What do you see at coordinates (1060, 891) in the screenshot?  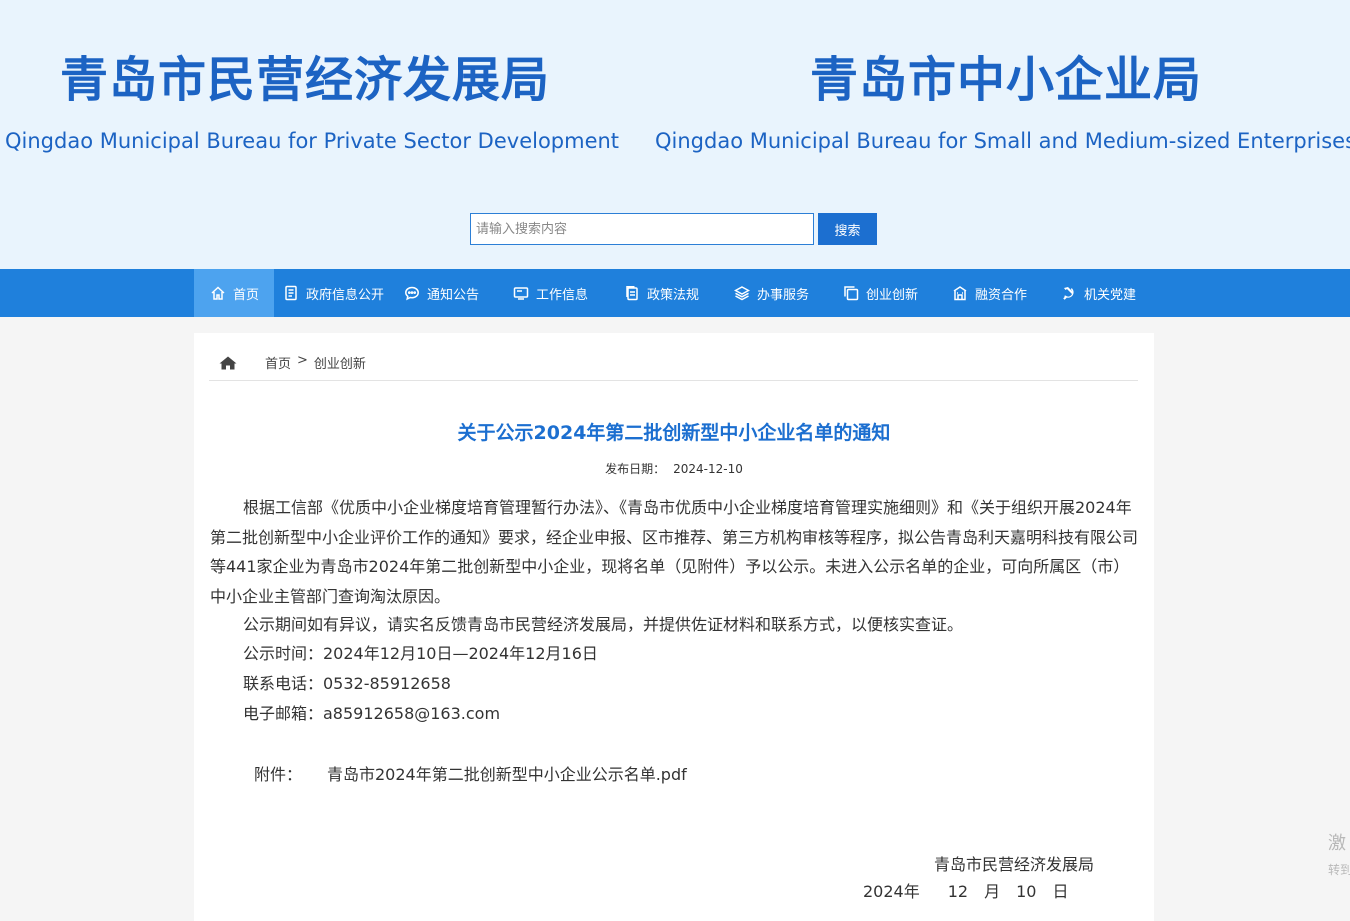 I see `signature-day: 日` at bounding box center [1060, 891].